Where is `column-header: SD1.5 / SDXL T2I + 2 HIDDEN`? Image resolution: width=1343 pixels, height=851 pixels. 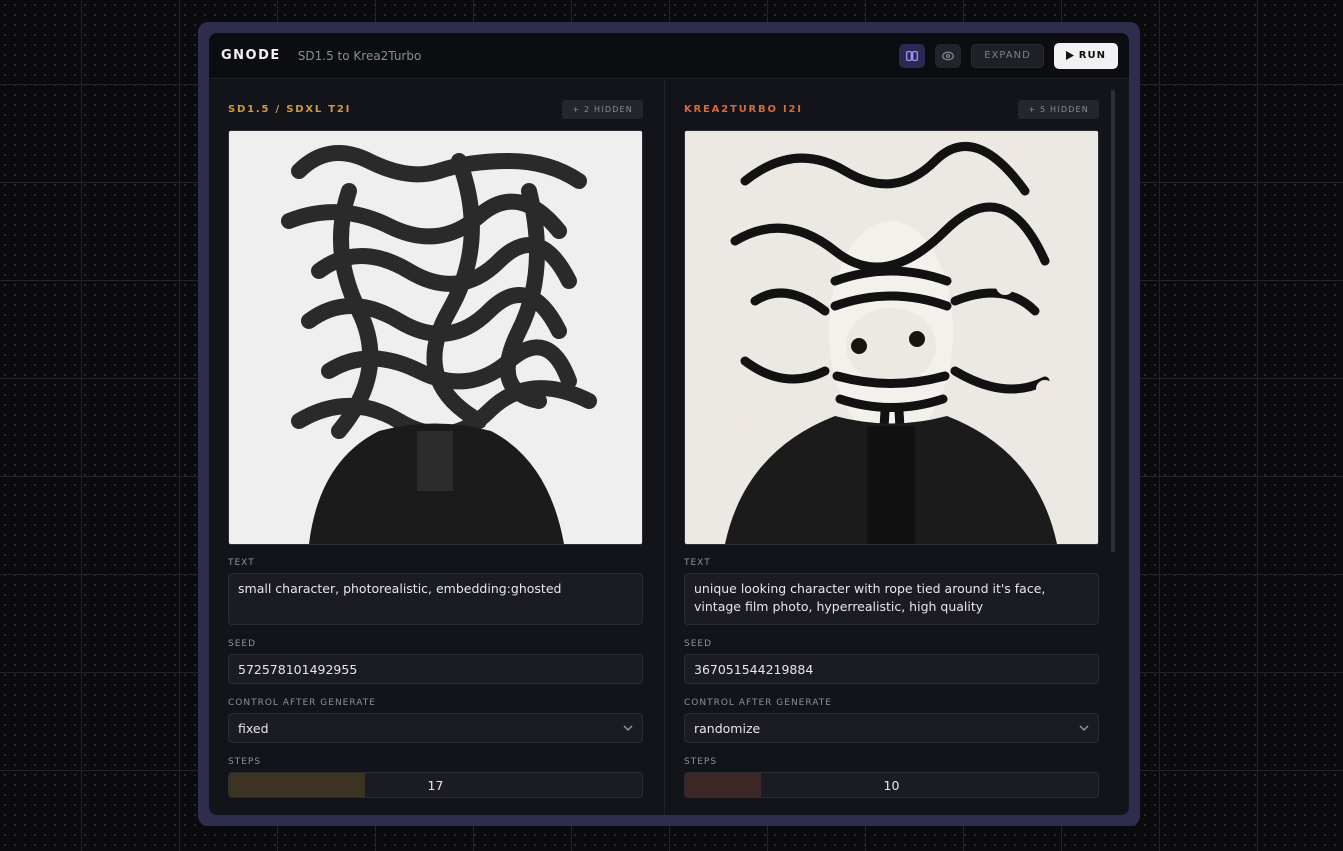 column-header: SD1.5 / SDXL T2I + 2 HIDDEN is located at coordinates (435, 109).